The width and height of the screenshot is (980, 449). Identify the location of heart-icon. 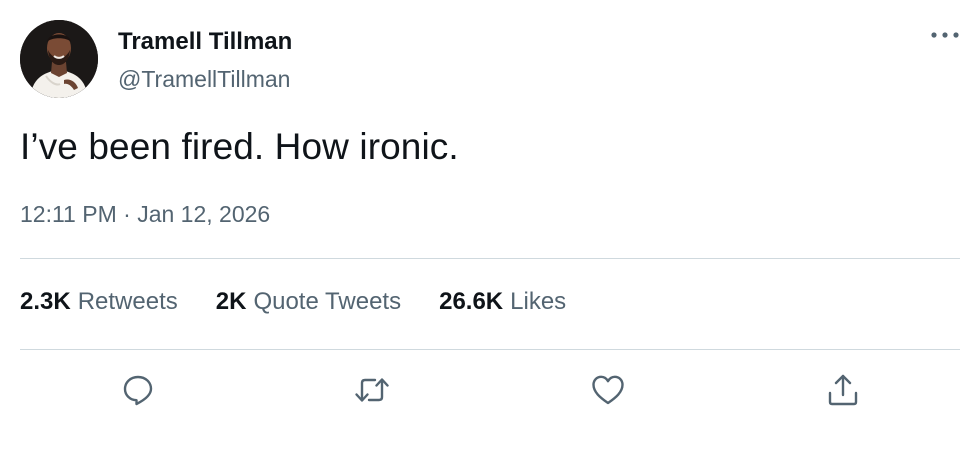
(608, 390).